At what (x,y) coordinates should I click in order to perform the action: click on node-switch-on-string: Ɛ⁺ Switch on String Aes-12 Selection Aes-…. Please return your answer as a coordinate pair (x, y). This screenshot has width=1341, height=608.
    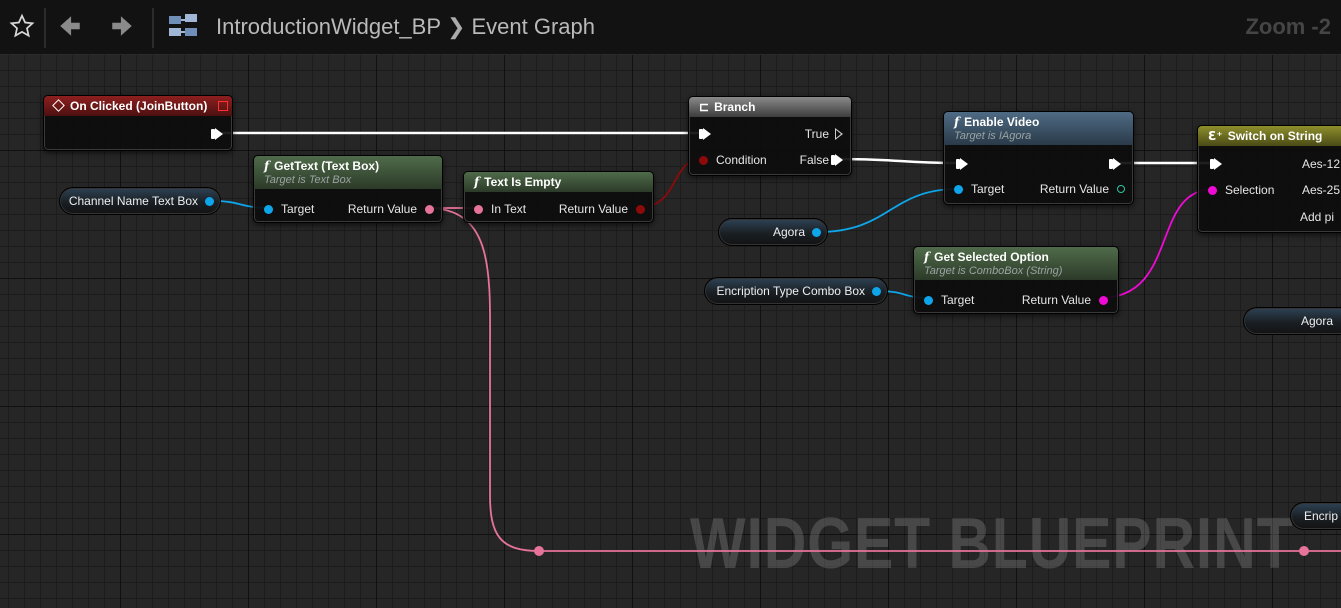
    Looking at the image, I should click on (1269, 179).